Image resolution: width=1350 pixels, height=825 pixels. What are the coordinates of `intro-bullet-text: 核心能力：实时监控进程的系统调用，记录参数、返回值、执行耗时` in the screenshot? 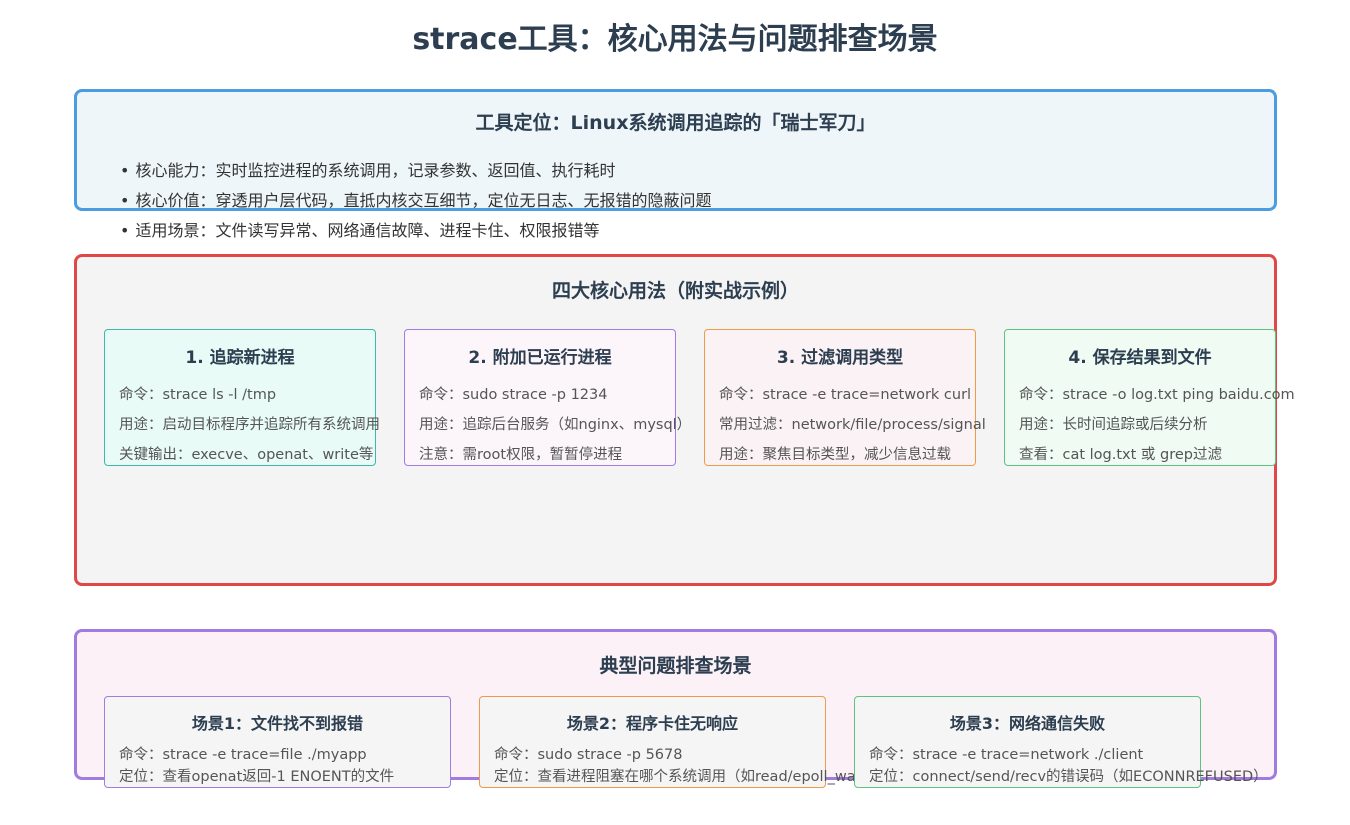 It's located at (375, 170).